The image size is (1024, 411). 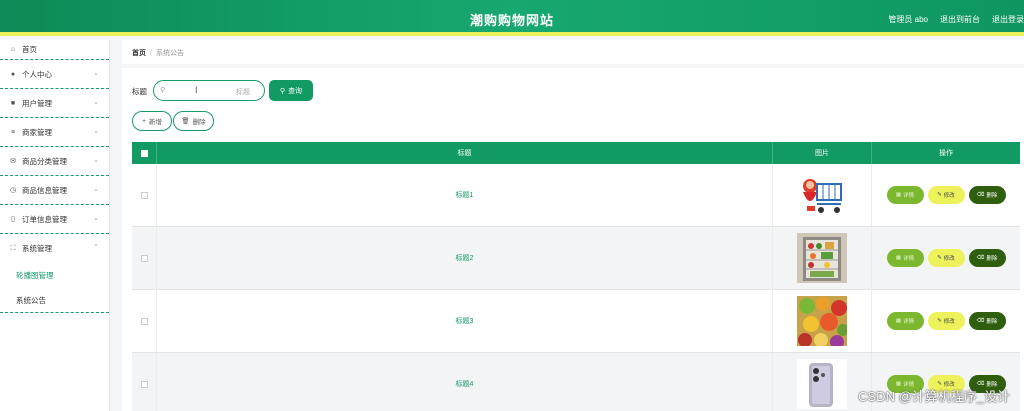 I want to click on table-header: 标题 图片 操作, so click(x=576, y=153).